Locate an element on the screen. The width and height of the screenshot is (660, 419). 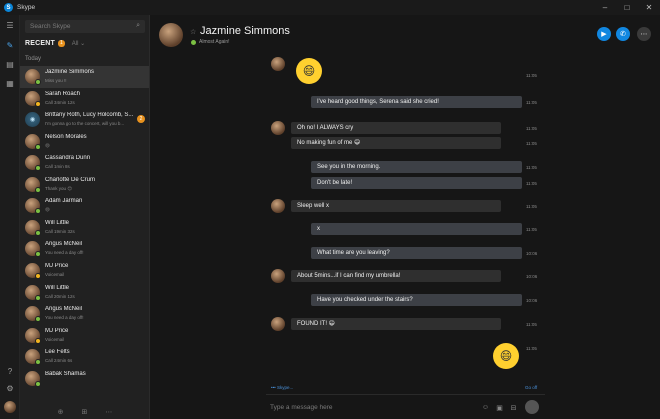
help-icon: ? is located at coordinates (10, 371).